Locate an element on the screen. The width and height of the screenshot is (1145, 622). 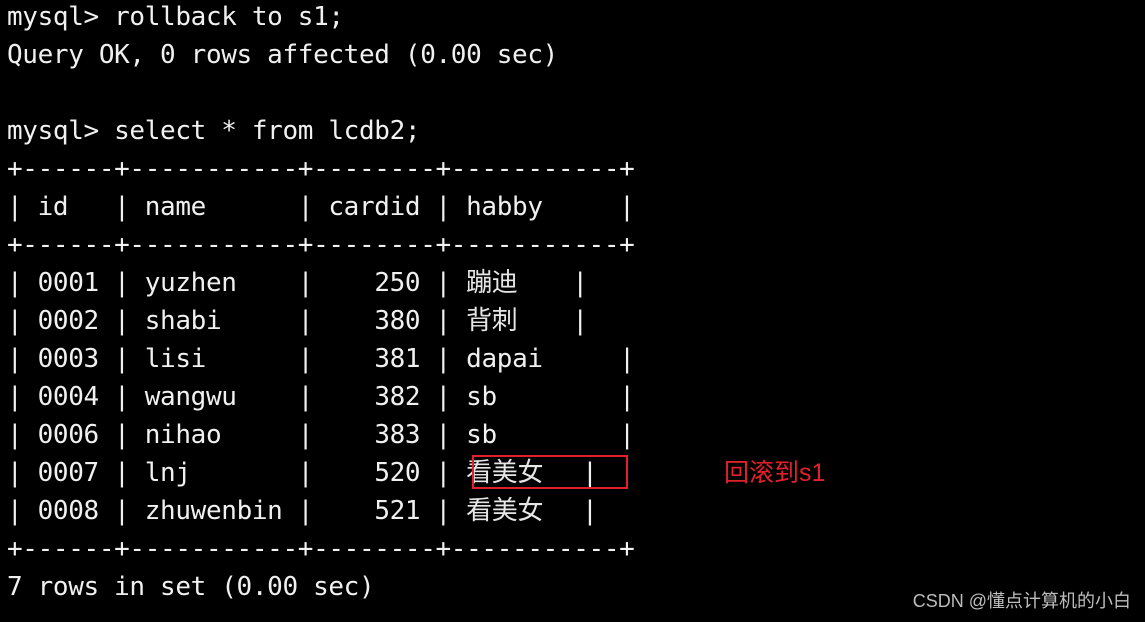
cell-name: nihao is located at coordinates (213, 435).